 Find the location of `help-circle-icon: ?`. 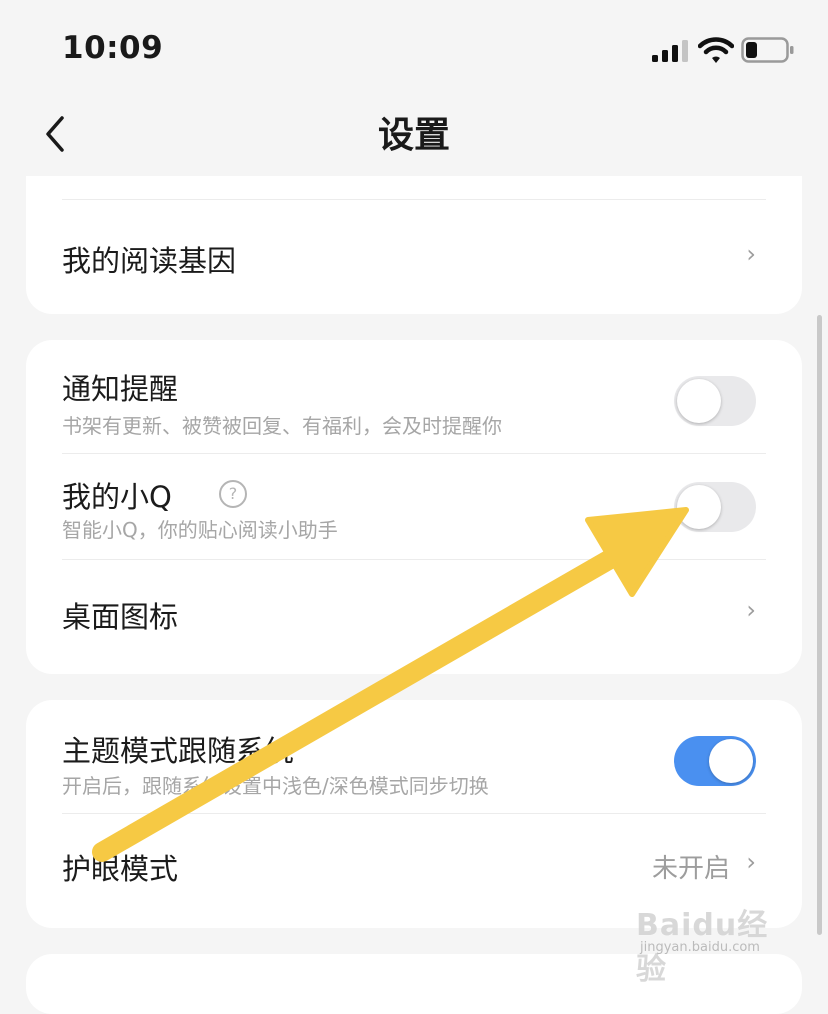

help-circle-icon: ? is located at coordinates (233, 494).